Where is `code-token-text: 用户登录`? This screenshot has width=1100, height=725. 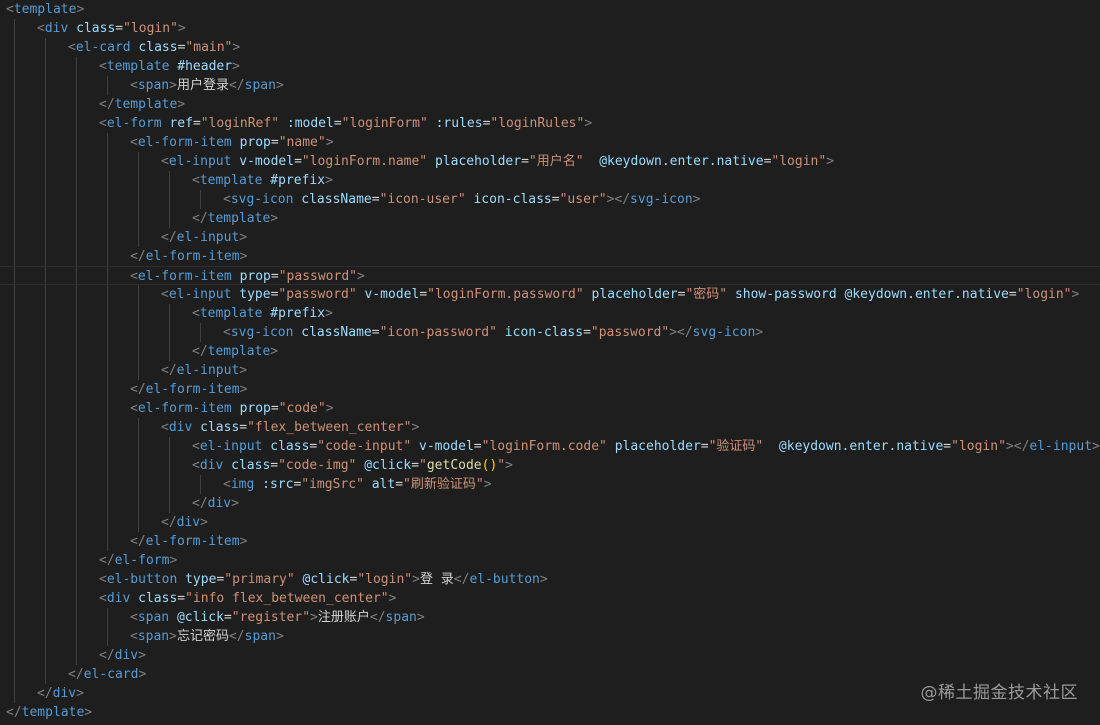 code-token-text: 用户登录 is located at coordinates (202, 85).